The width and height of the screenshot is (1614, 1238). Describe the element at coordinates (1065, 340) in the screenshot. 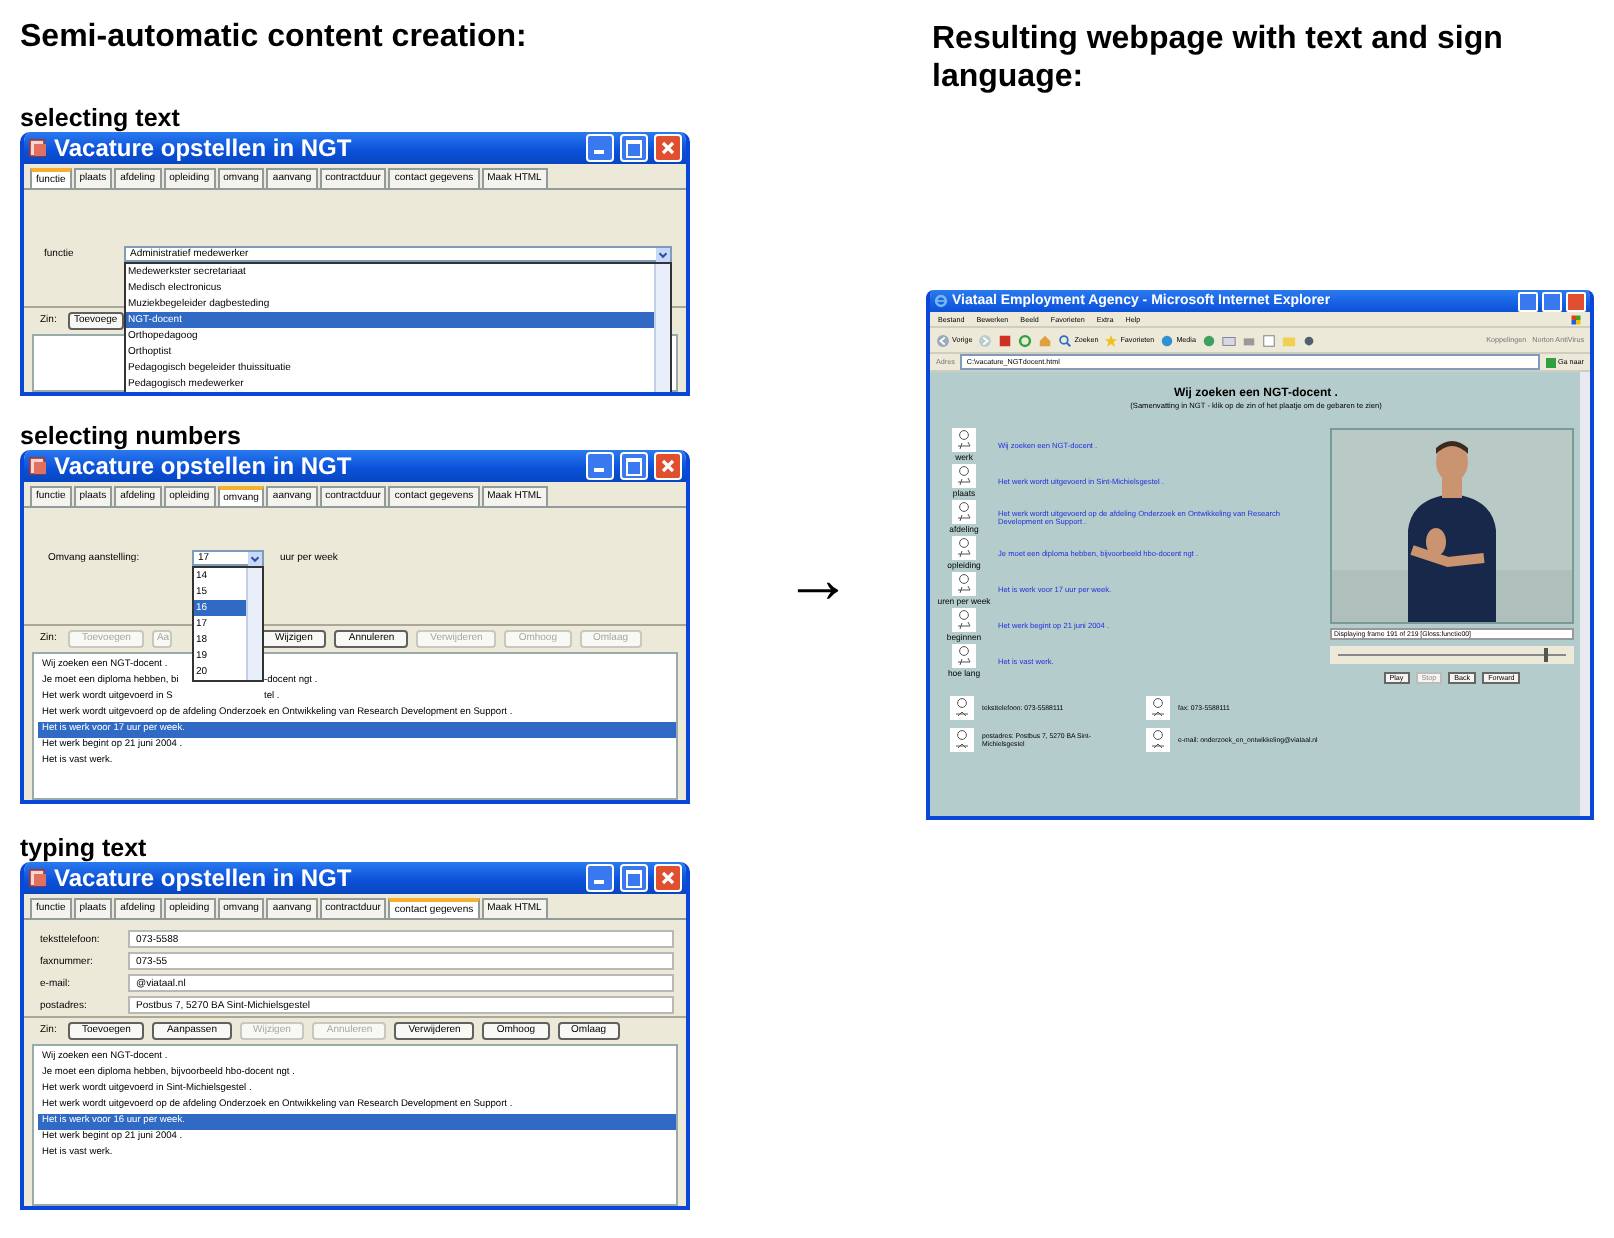

I see `search-icon` at that location.